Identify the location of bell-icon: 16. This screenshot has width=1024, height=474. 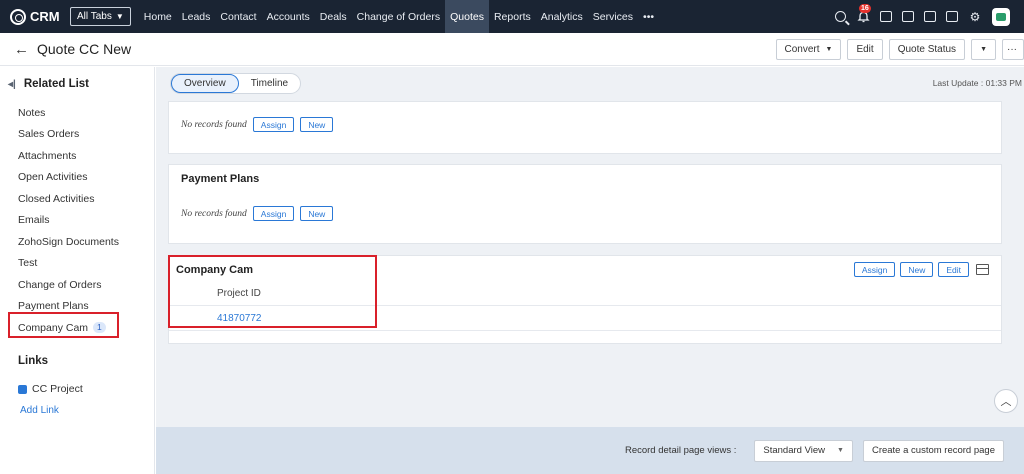
(863, 13).